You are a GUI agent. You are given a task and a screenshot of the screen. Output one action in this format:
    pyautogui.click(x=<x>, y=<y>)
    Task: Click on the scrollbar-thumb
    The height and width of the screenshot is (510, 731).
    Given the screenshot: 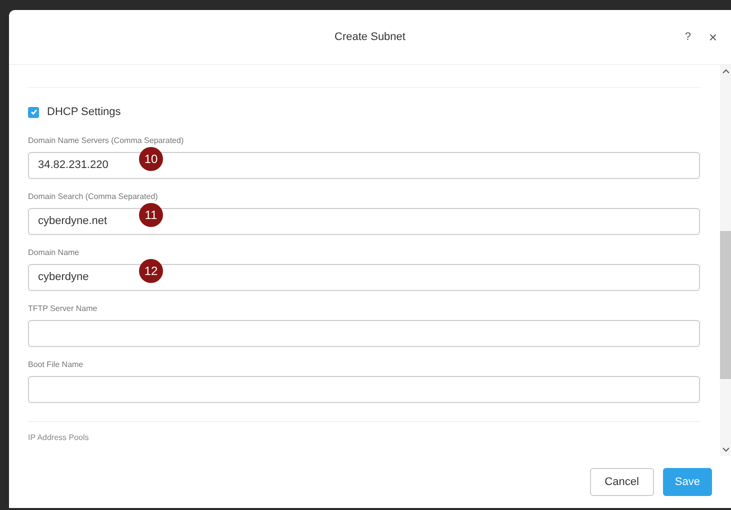 What is the action you would take?
    pyautogui.click(x=725, y=305)
    